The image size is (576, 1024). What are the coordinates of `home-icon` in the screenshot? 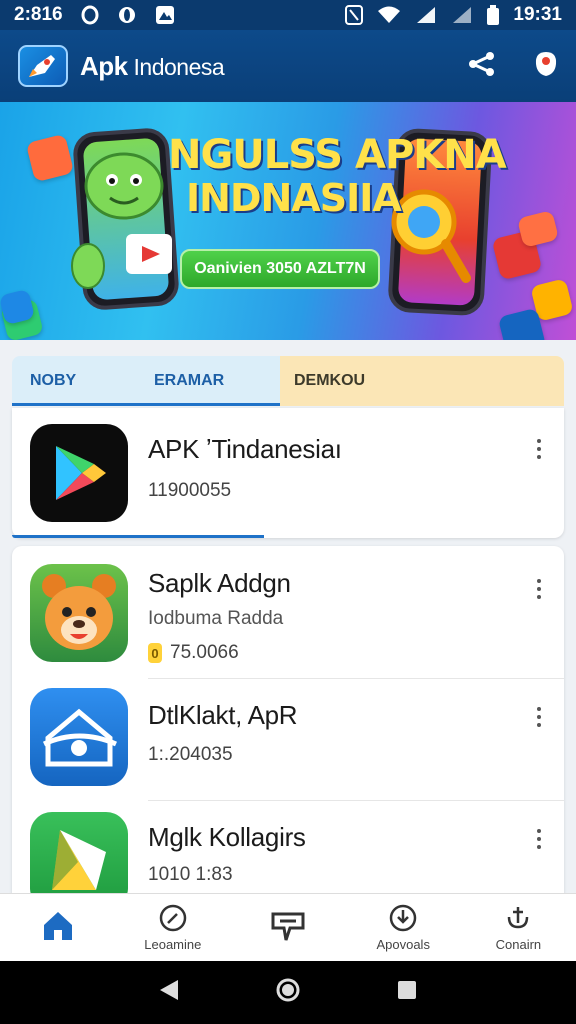 It's located at (57, 925).